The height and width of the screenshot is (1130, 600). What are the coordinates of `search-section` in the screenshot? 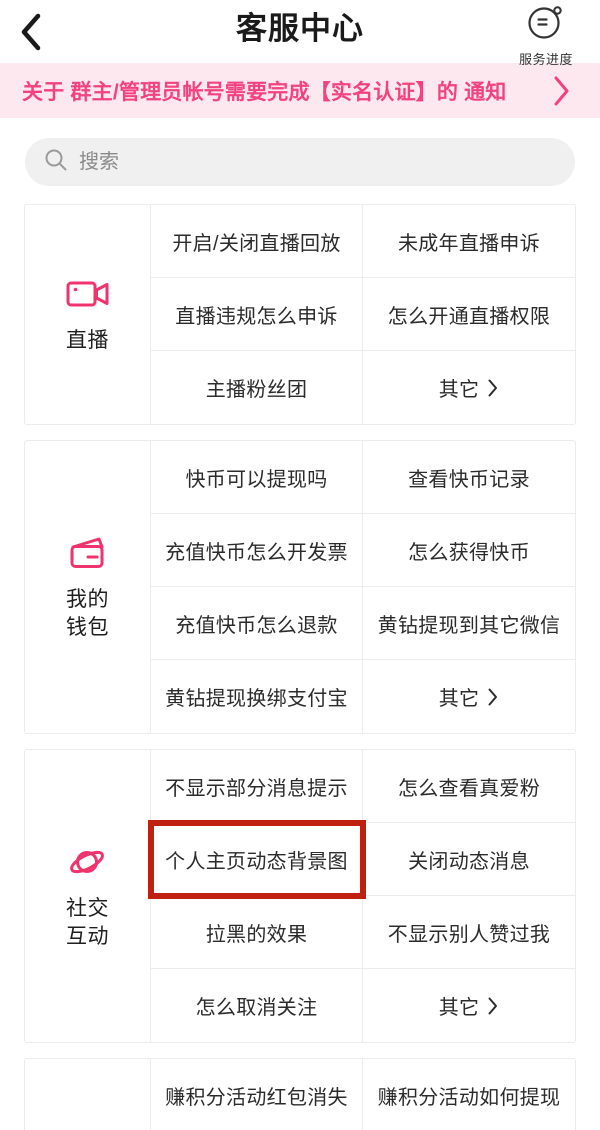 It's located at (300, 161).